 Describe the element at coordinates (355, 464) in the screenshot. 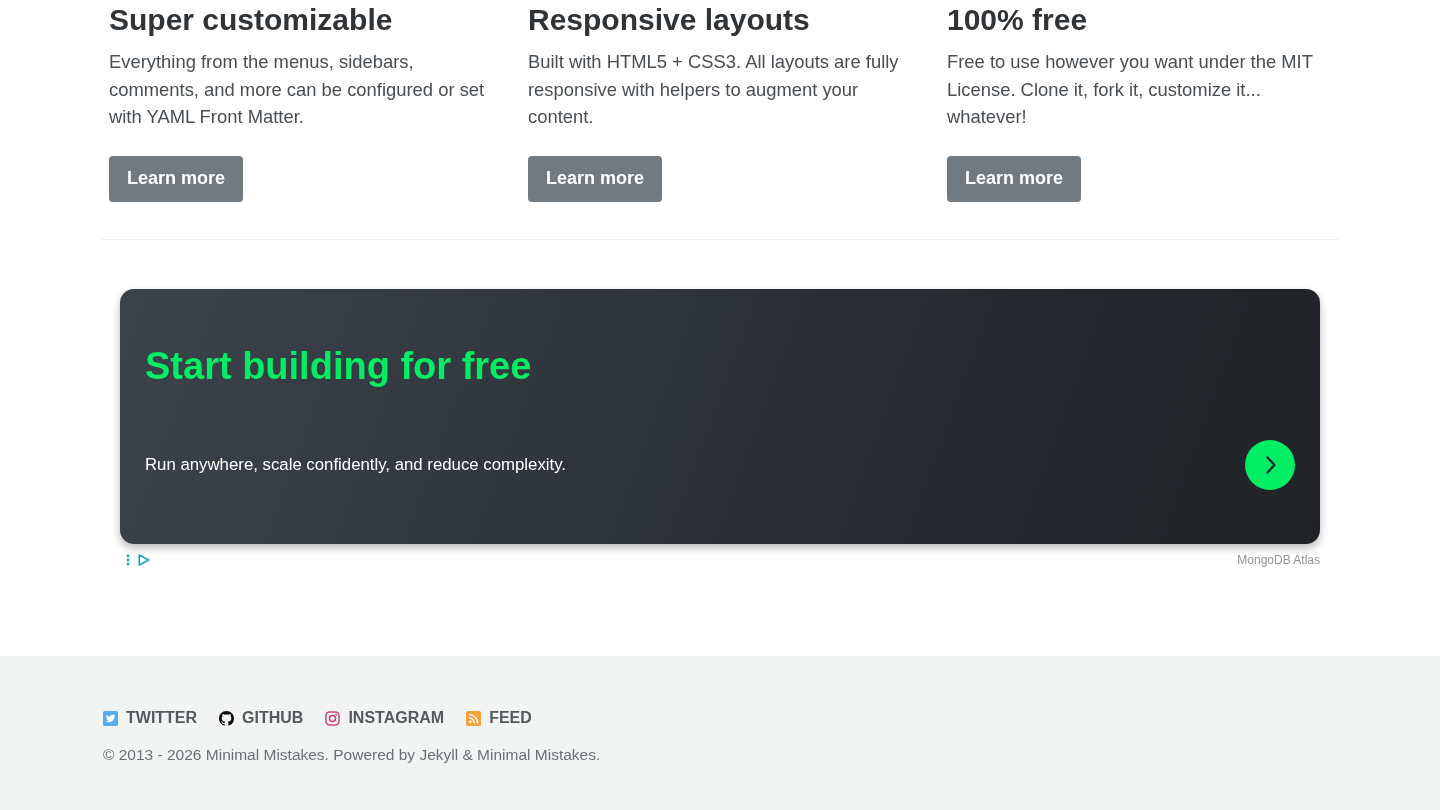

I see `ad-tagline: Run anywhere, scale confidently, and reduce complexity.` at that location.